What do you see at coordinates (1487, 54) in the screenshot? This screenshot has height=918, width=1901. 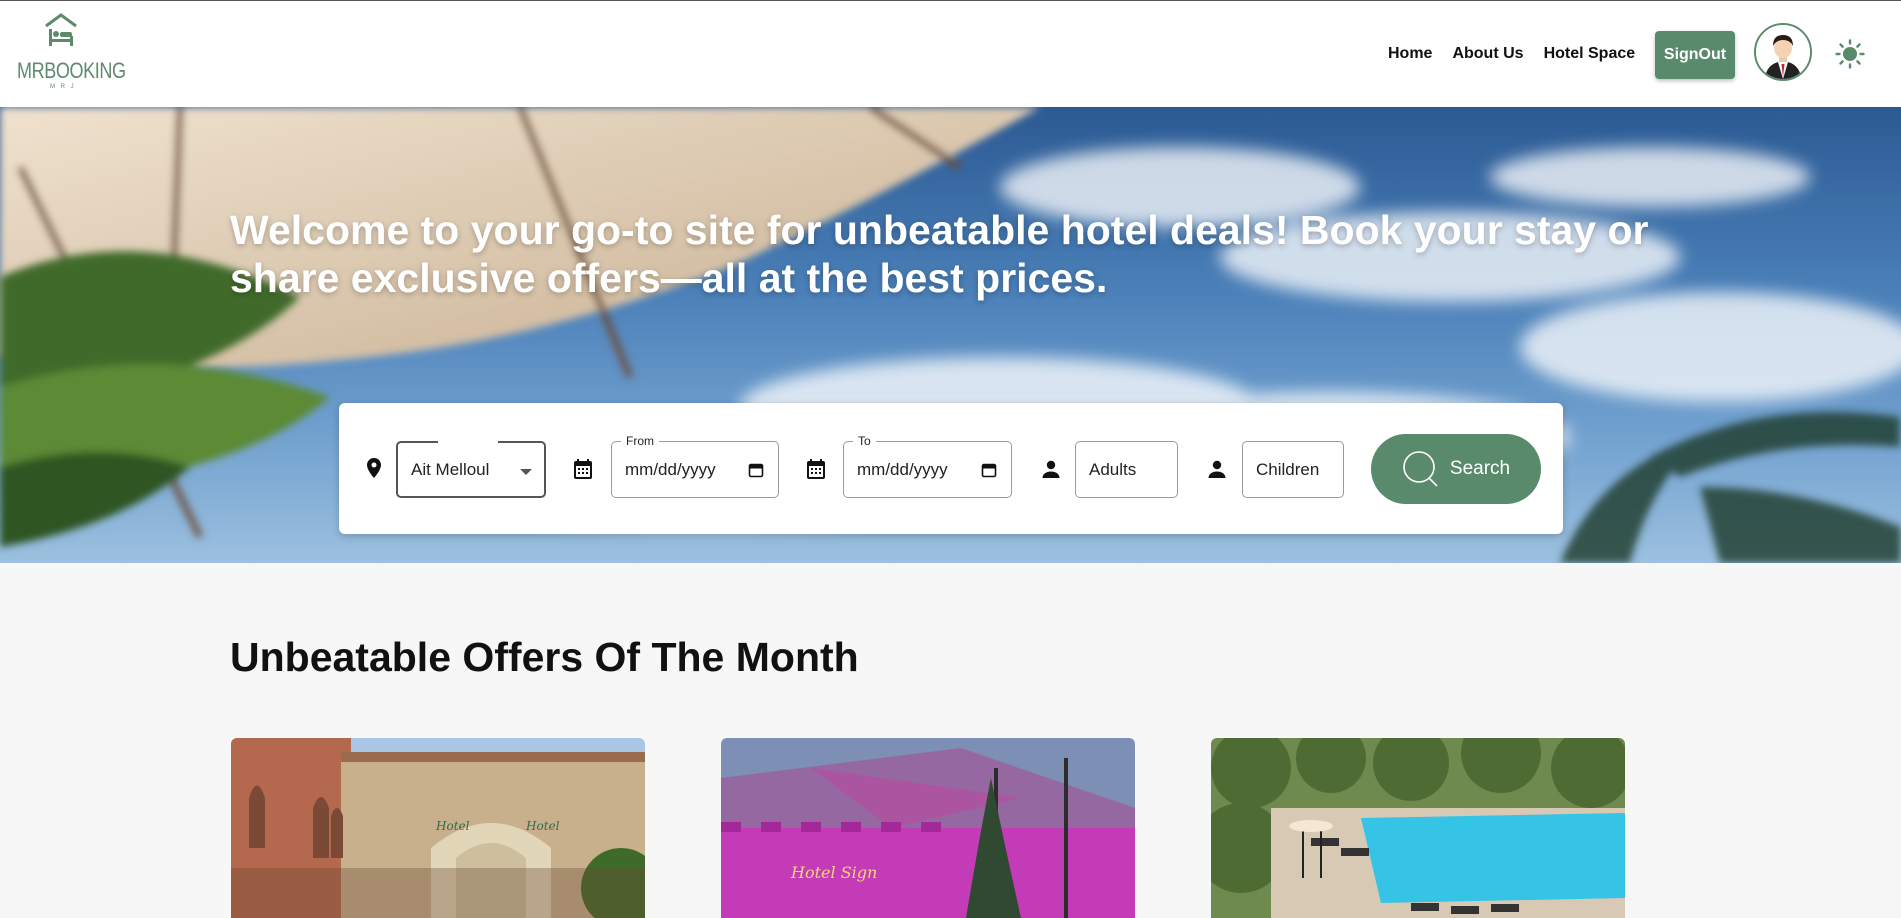 I see `nav-about-us: About Us` at bounding box center [1487, 54].